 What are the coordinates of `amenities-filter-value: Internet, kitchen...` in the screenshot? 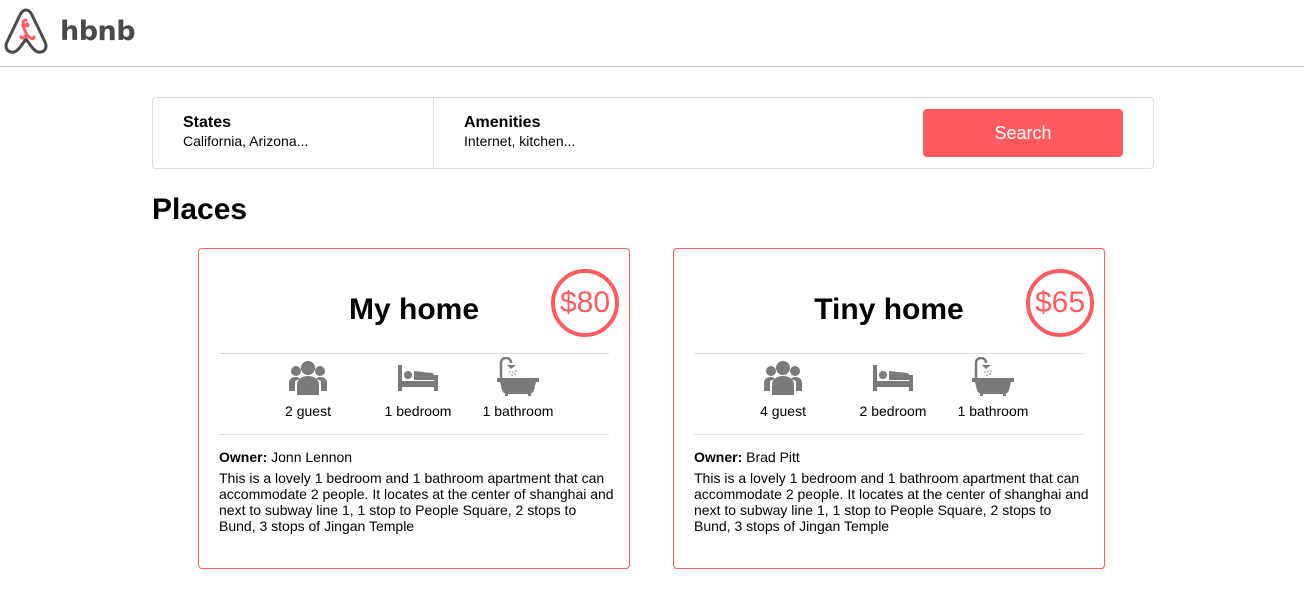 It's located at (520, 141).